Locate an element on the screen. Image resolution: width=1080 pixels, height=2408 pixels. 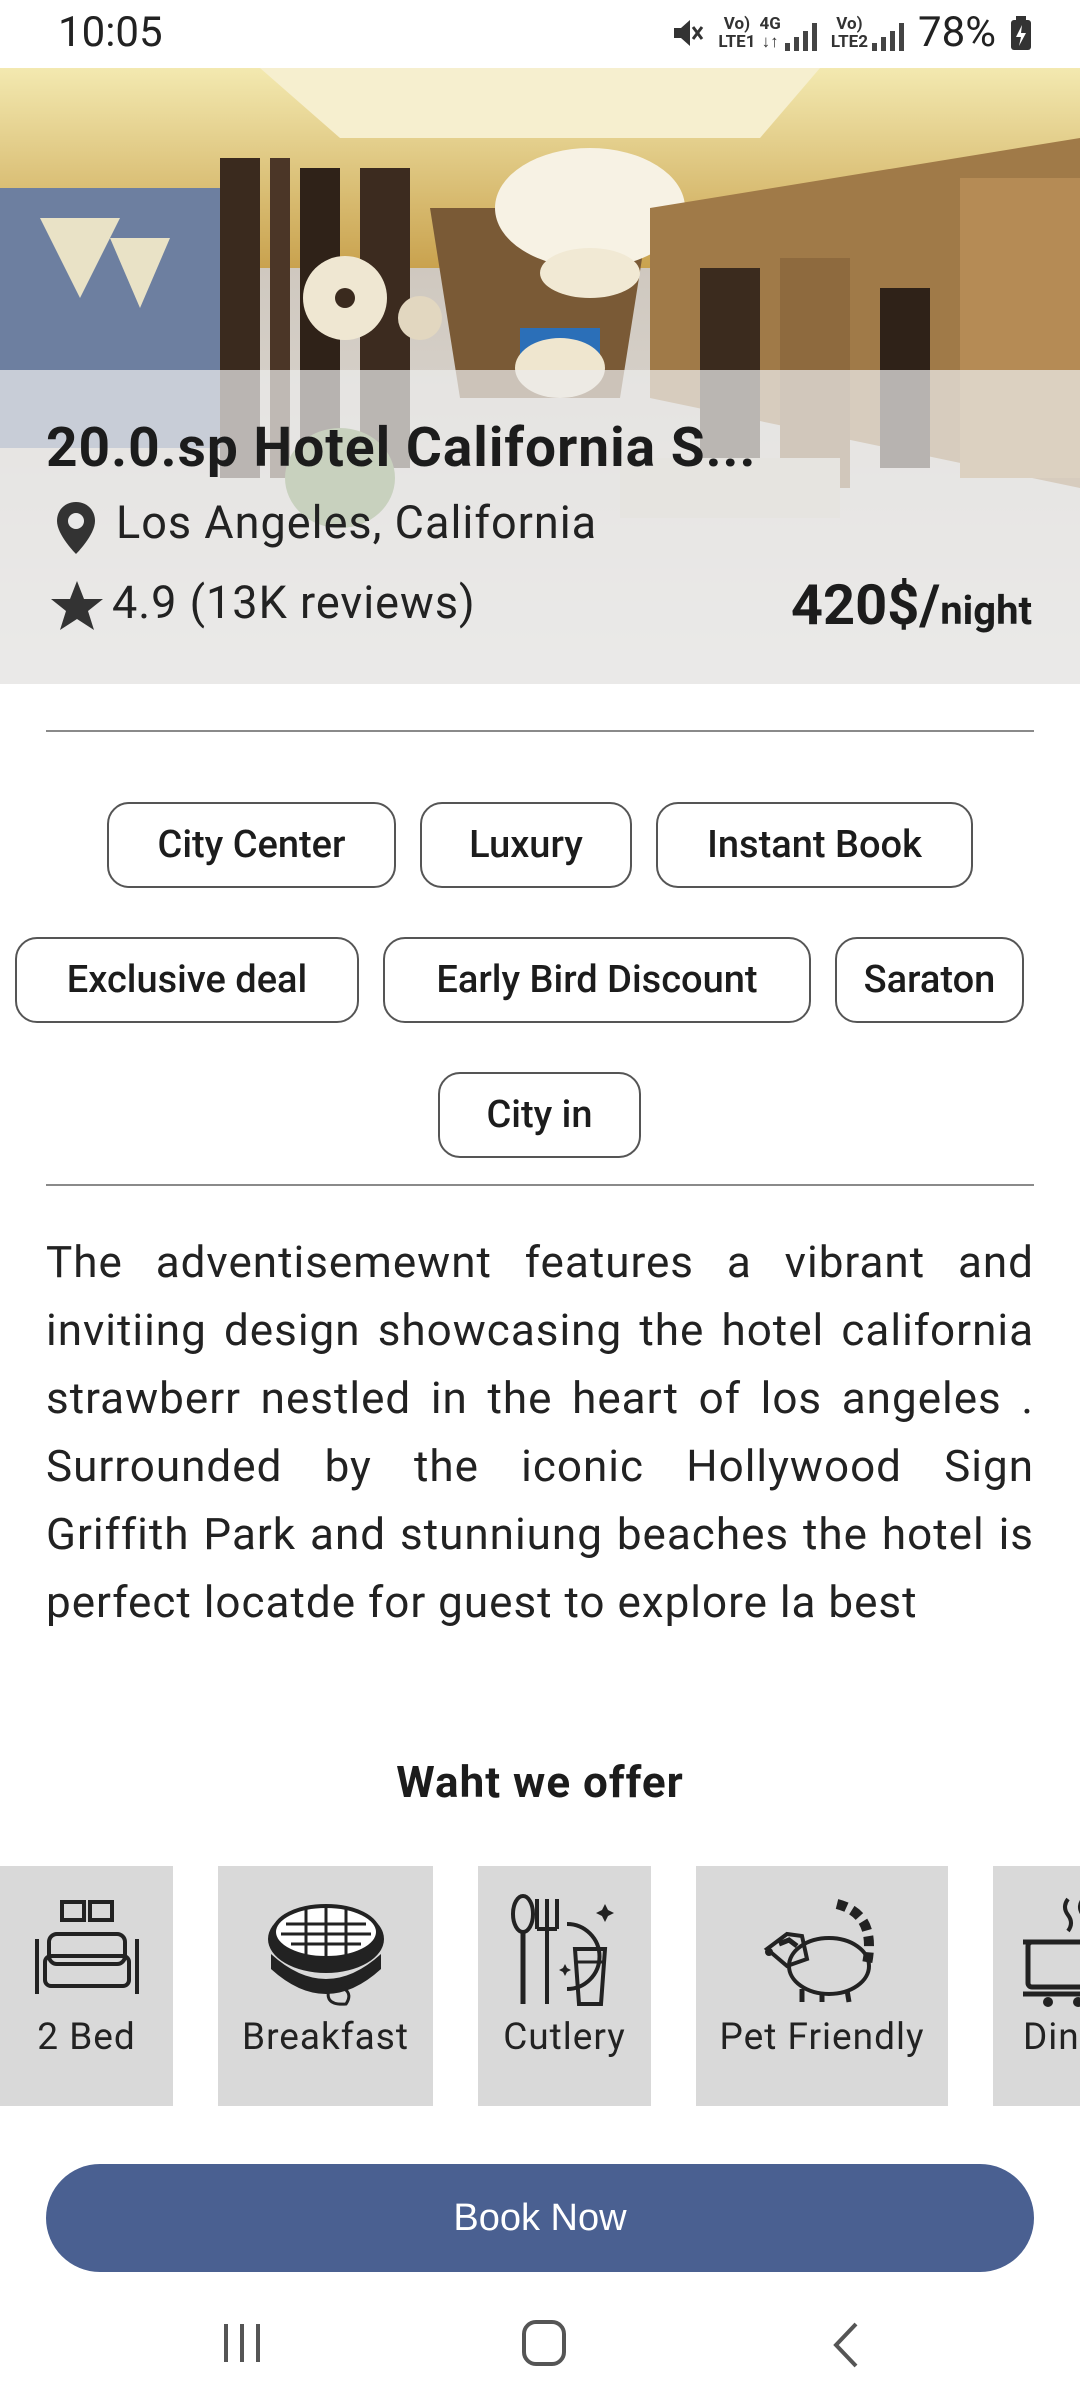
raccoon-icon is located at coordinates (818, 1951).